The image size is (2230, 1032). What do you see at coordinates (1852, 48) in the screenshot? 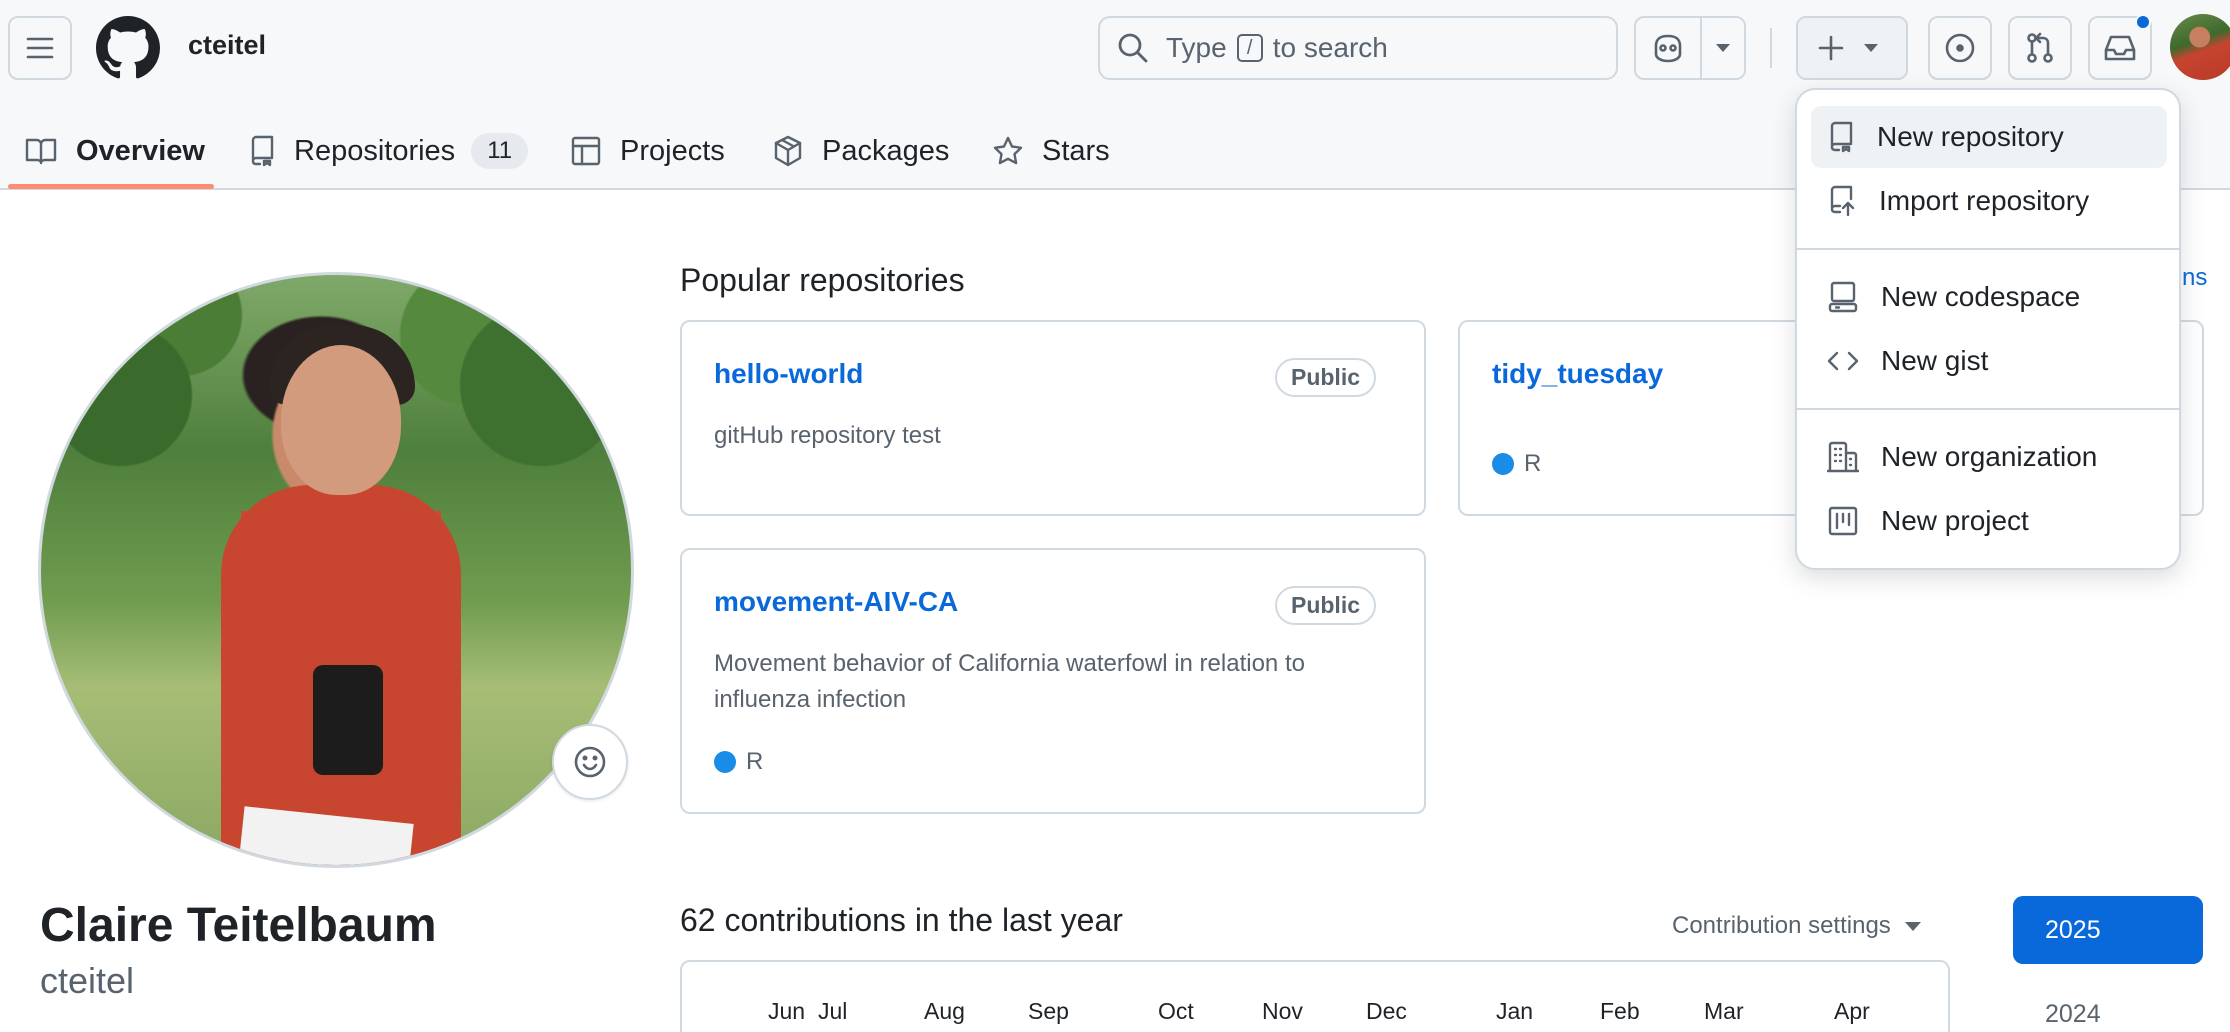
I see `create-new-button` at bounding box center [1852, 48].